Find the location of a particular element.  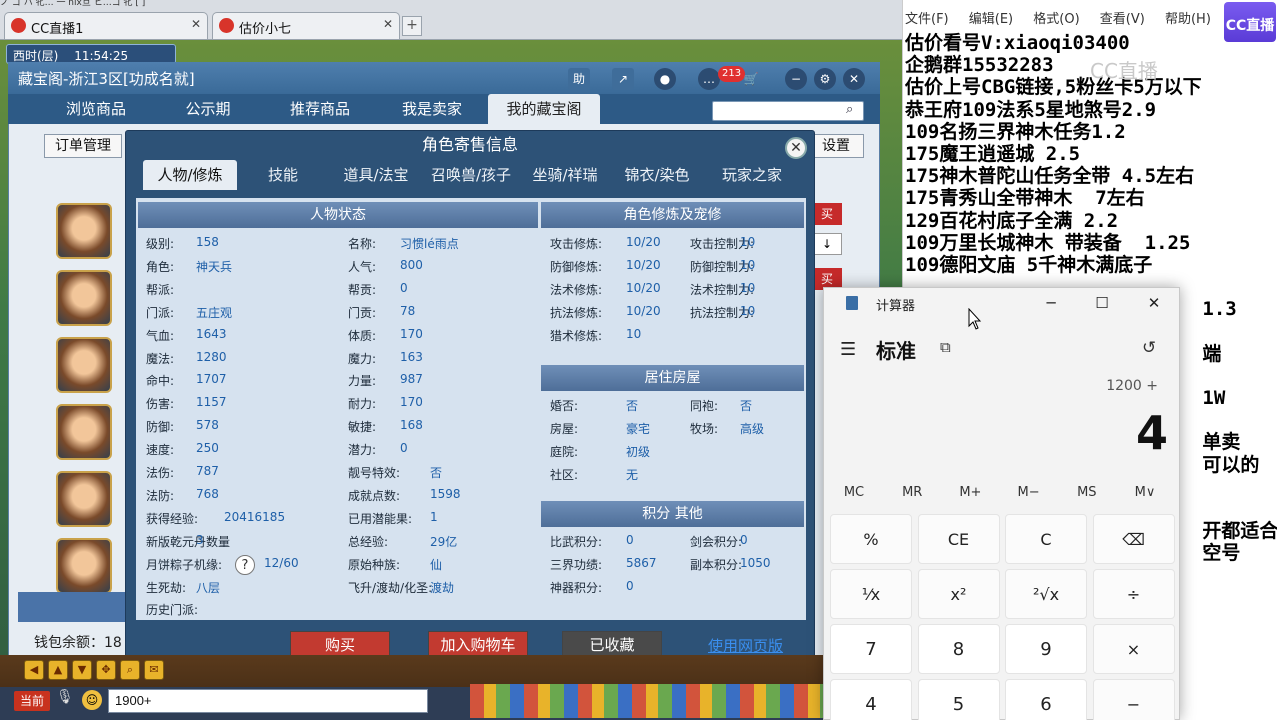

menu-format: 格式(O) is located at coordinates (1056, 19).